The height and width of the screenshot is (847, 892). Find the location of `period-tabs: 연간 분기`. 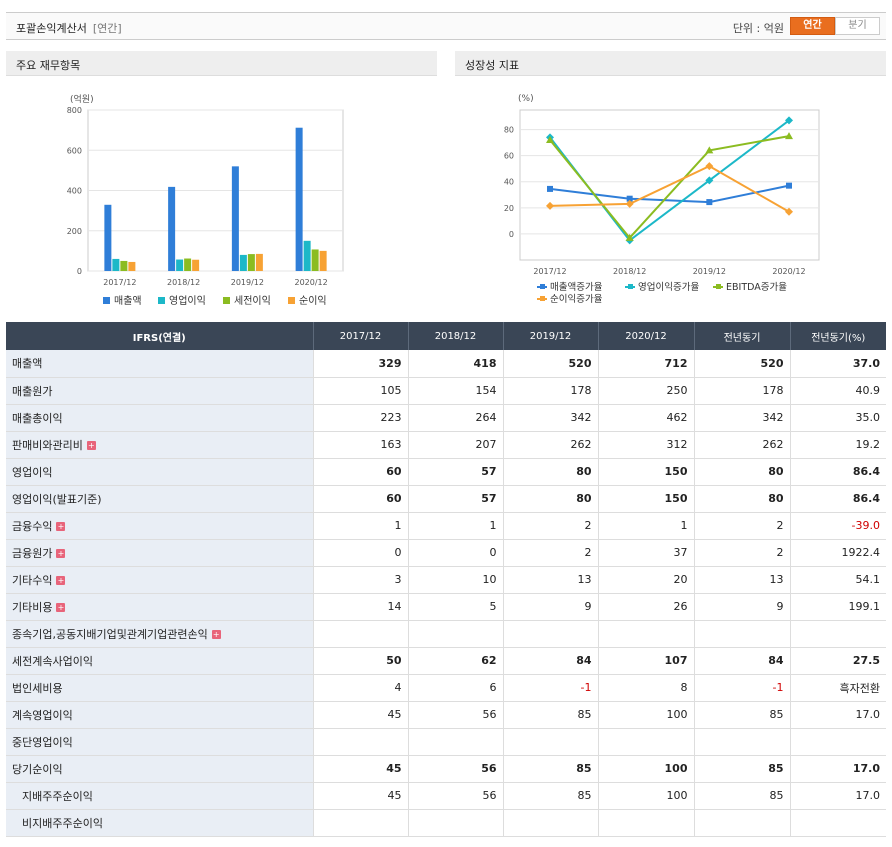

period-tabs: 연간 분기 is located at coordinates (835, 26).